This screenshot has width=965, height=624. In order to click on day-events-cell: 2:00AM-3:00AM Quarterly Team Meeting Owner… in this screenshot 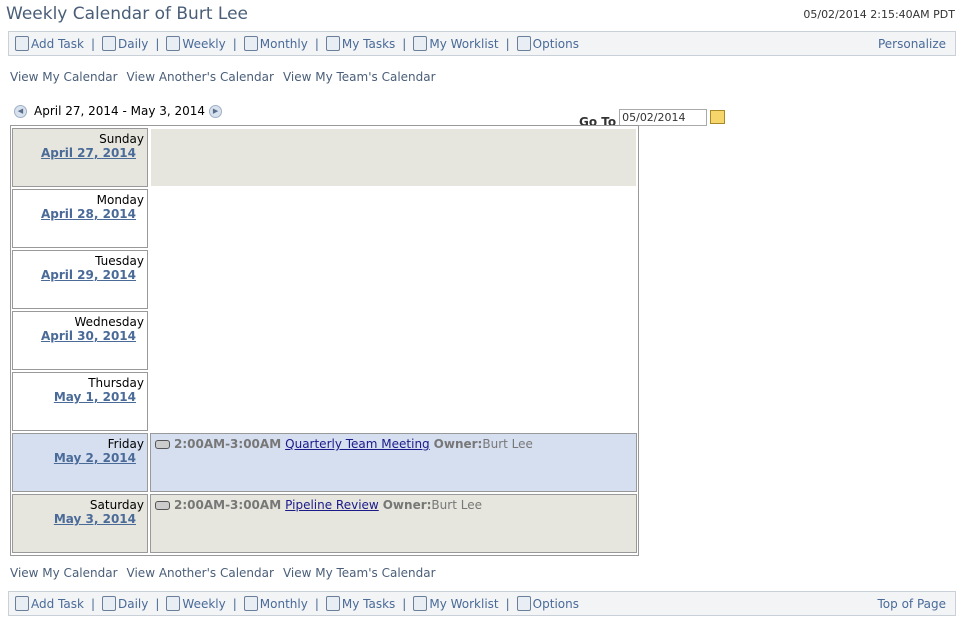, I will do `click(393, 462)`.